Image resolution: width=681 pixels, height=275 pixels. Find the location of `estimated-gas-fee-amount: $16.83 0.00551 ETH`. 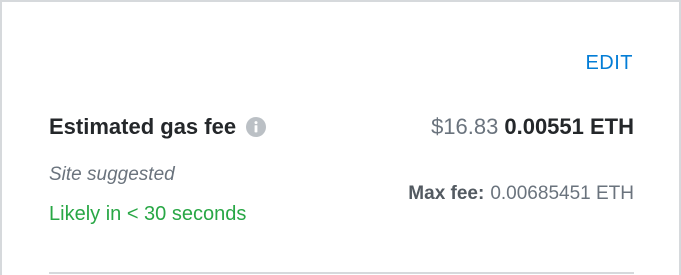

estimated-gas-fee-amount: $16.83 0.00551 ETH is located at coordinates (532, 127).